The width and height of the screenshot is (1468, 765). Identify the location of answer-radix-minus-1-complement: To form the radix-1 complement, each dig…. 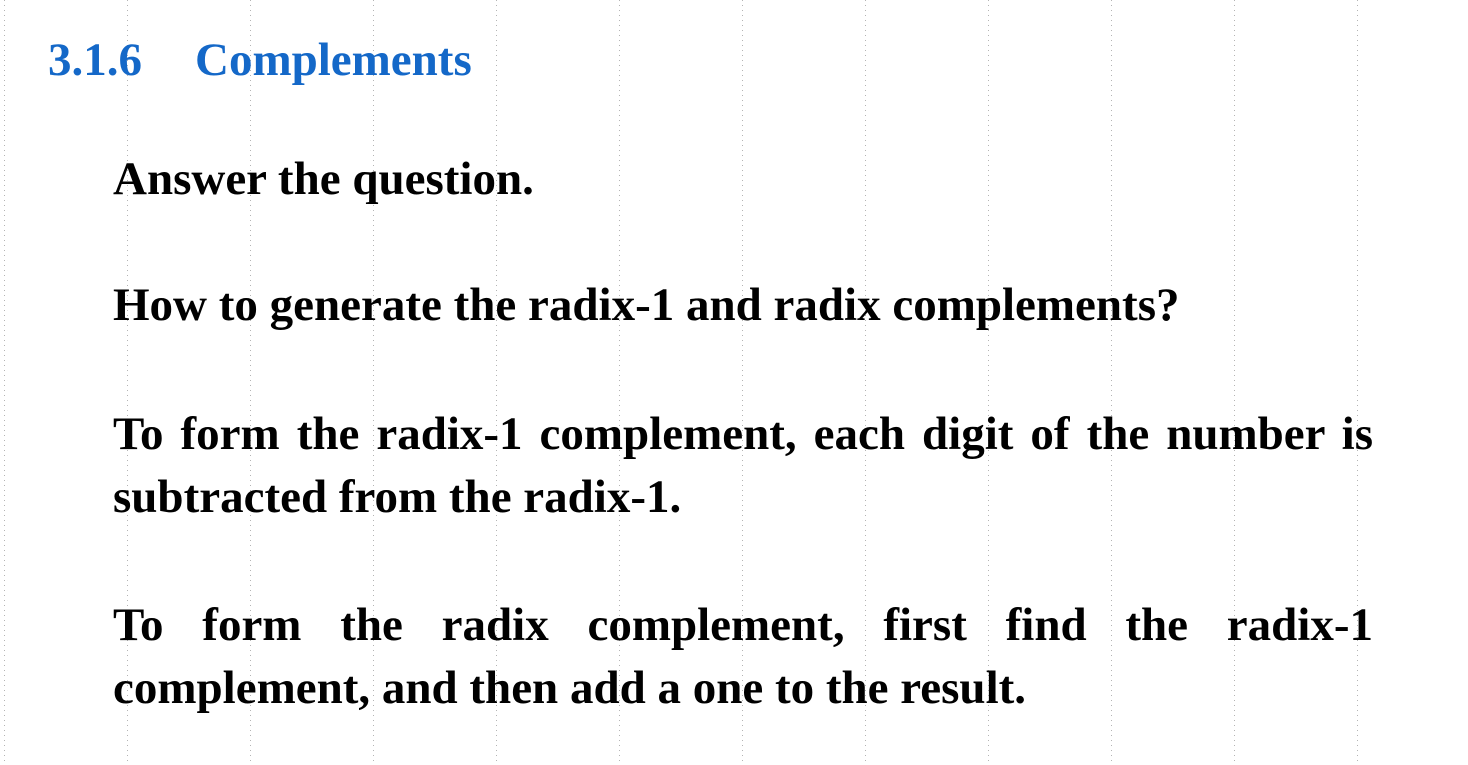
(743, 465).